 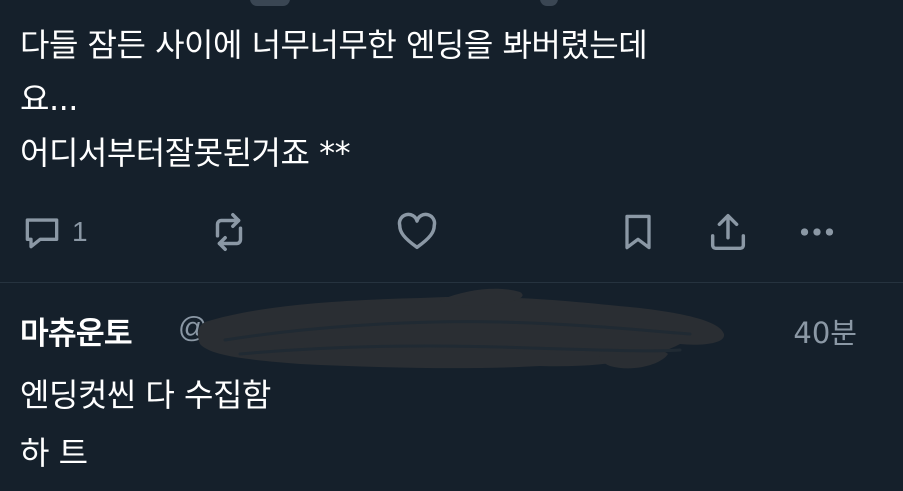 I want to click on more-icon, so click(x=817, y=232).